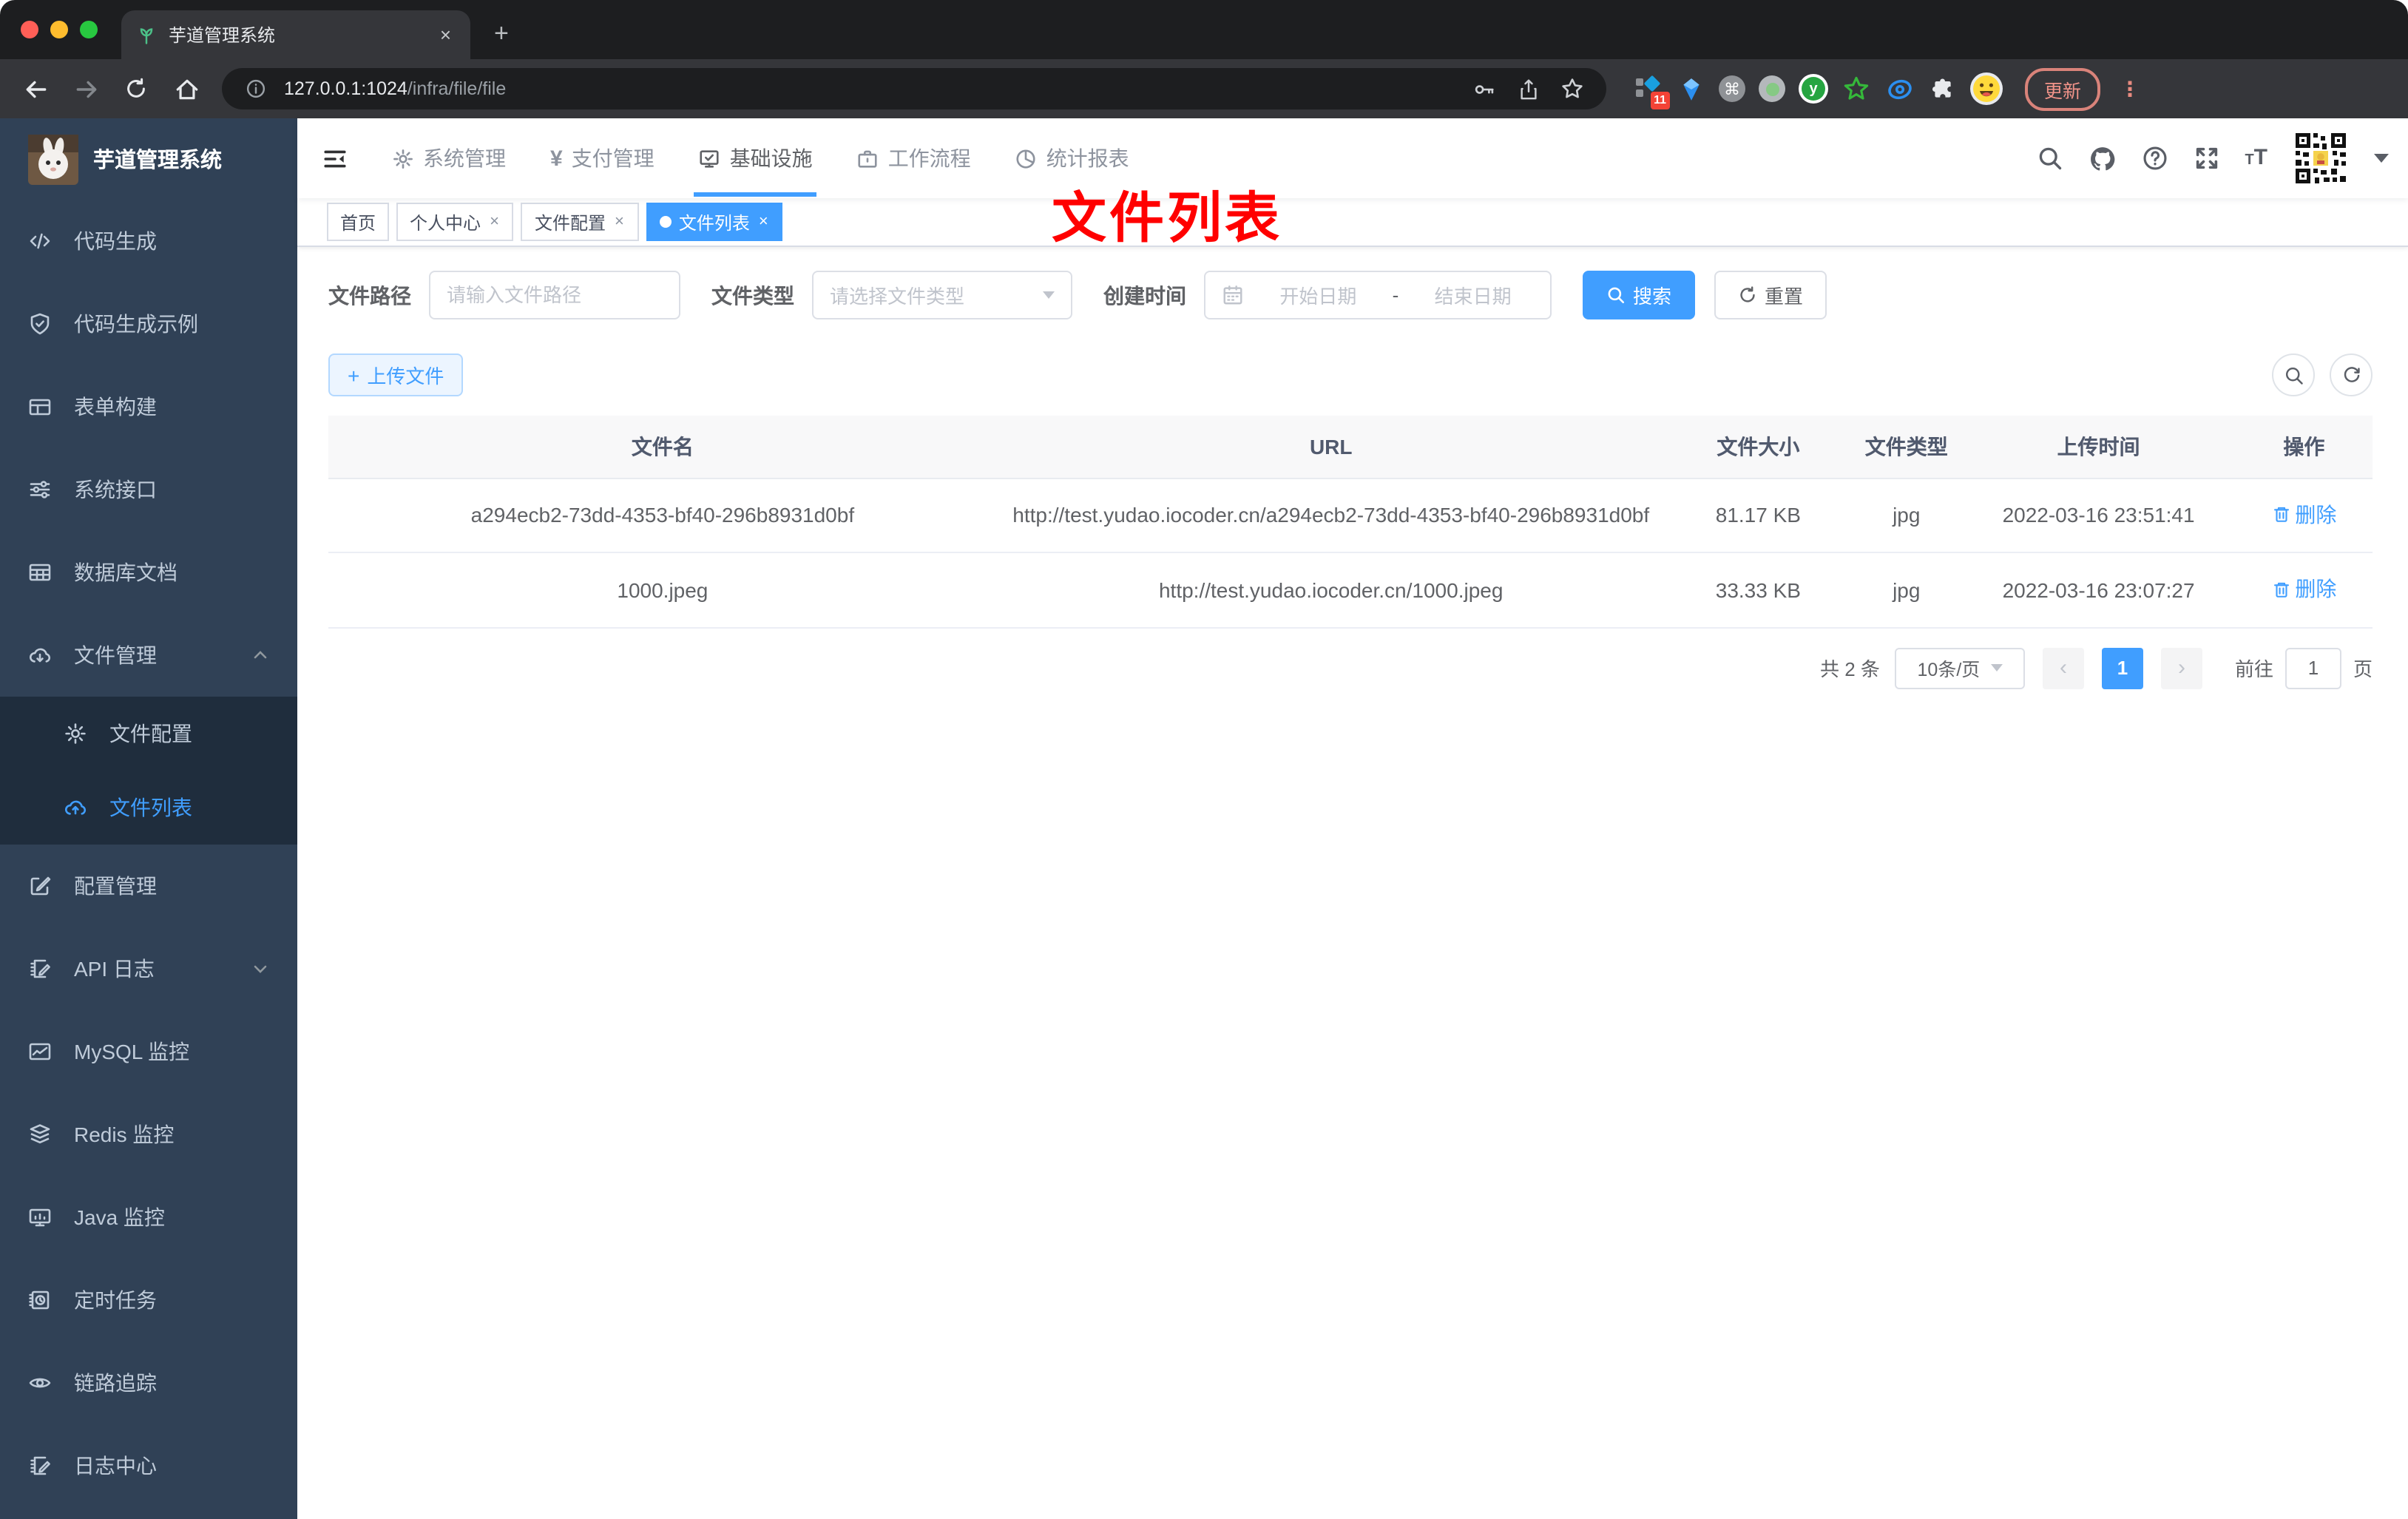 The image size is (2408, 1519). What do you see at coordinates (602, 158) in the screenshot?
I see `topnav-payment-management: ¥ 支付管理` at bounding box center [602, 158].